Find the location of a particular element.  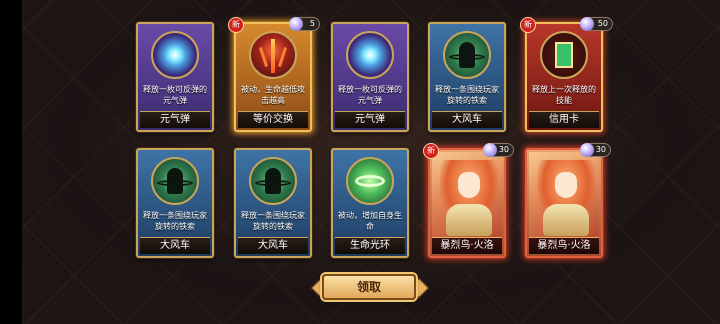

flame-sword-icon is located at coordinates (273, 55).